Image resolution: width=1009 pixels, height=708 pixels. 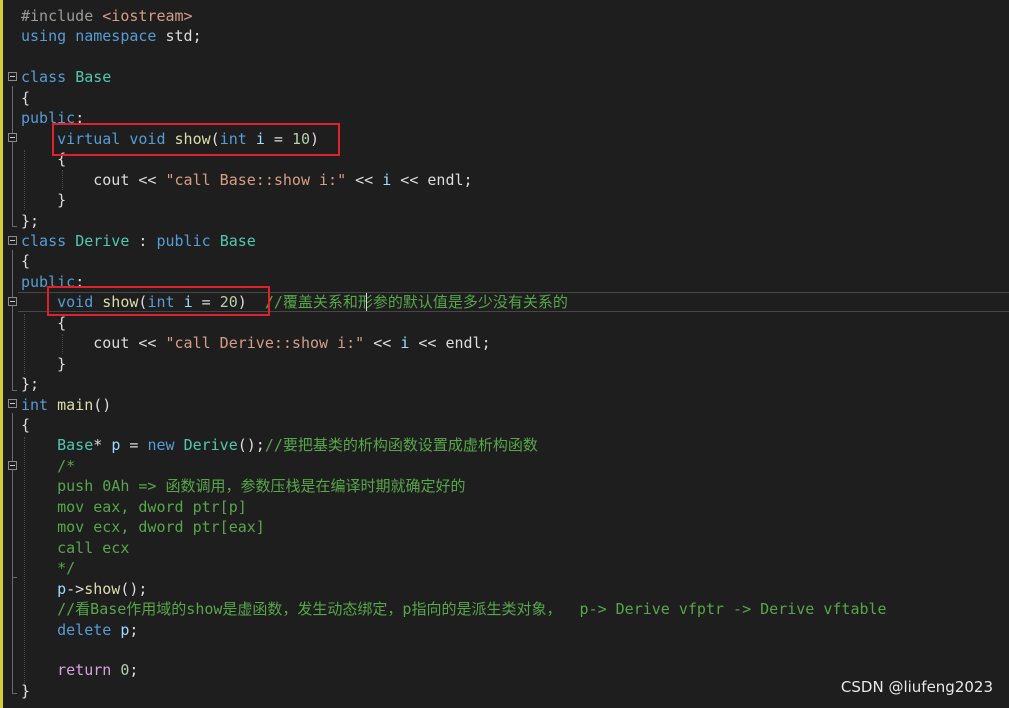 I want to click on code-token: mov ecx, dword ptr[eax], so click(x=143, y=527).